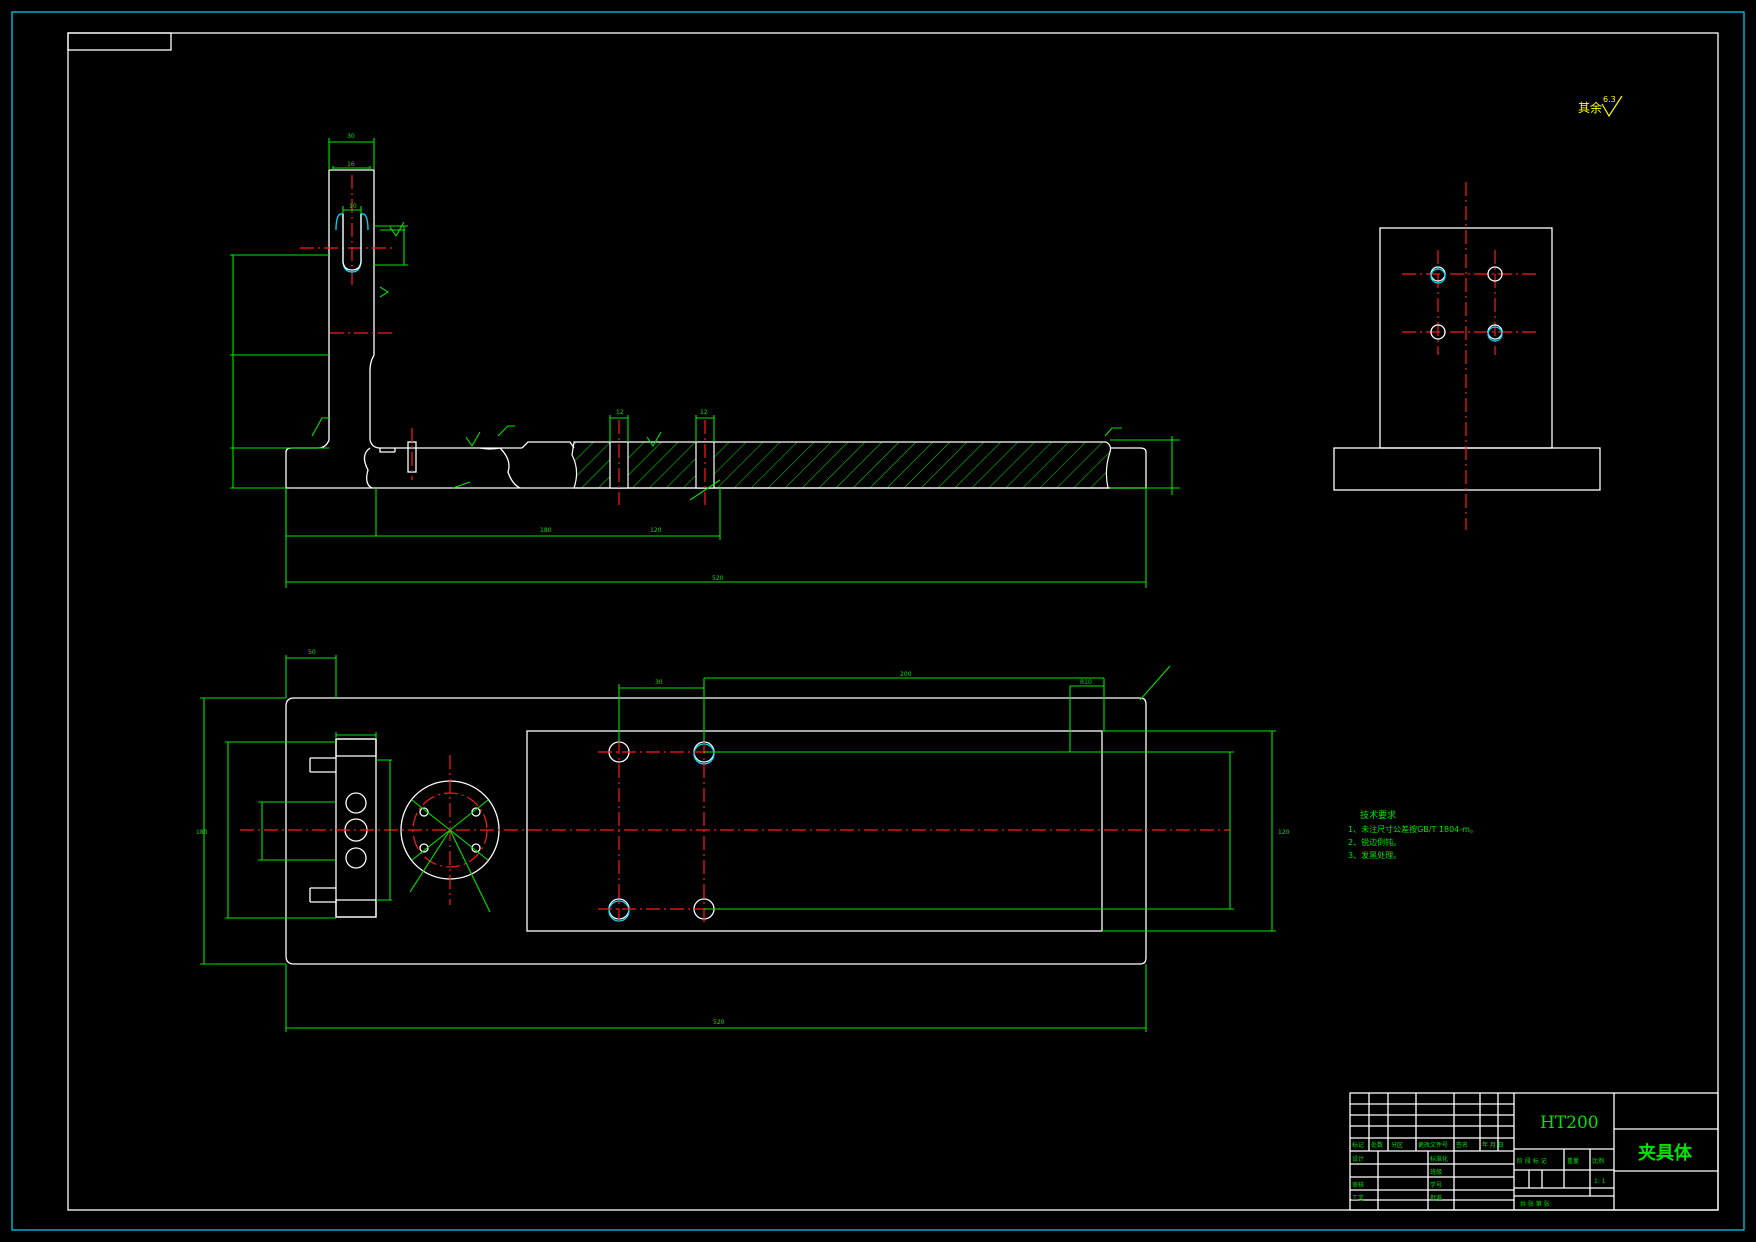 The height and width of the screenshot is (1242, 1756). What do you see at coordinates (906, 674) in the screenshot?
I see `svg-text: 200` at bounding box center [906, 674].